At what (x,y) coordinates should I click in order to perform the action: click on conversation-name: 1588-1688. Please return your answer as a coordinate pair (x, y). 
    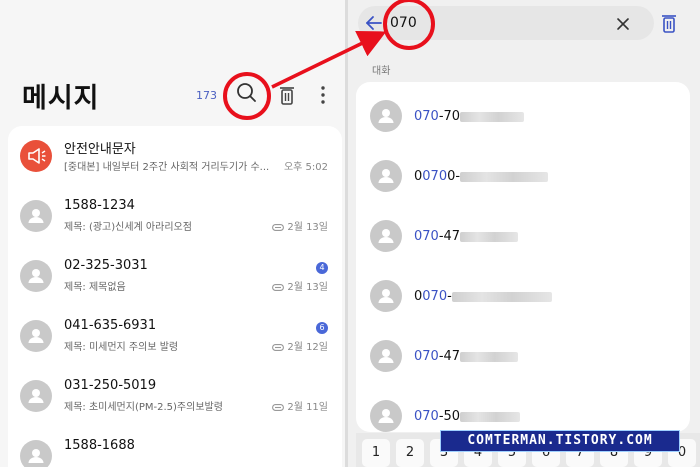
    Looking at the image, I should click on (99, 445).